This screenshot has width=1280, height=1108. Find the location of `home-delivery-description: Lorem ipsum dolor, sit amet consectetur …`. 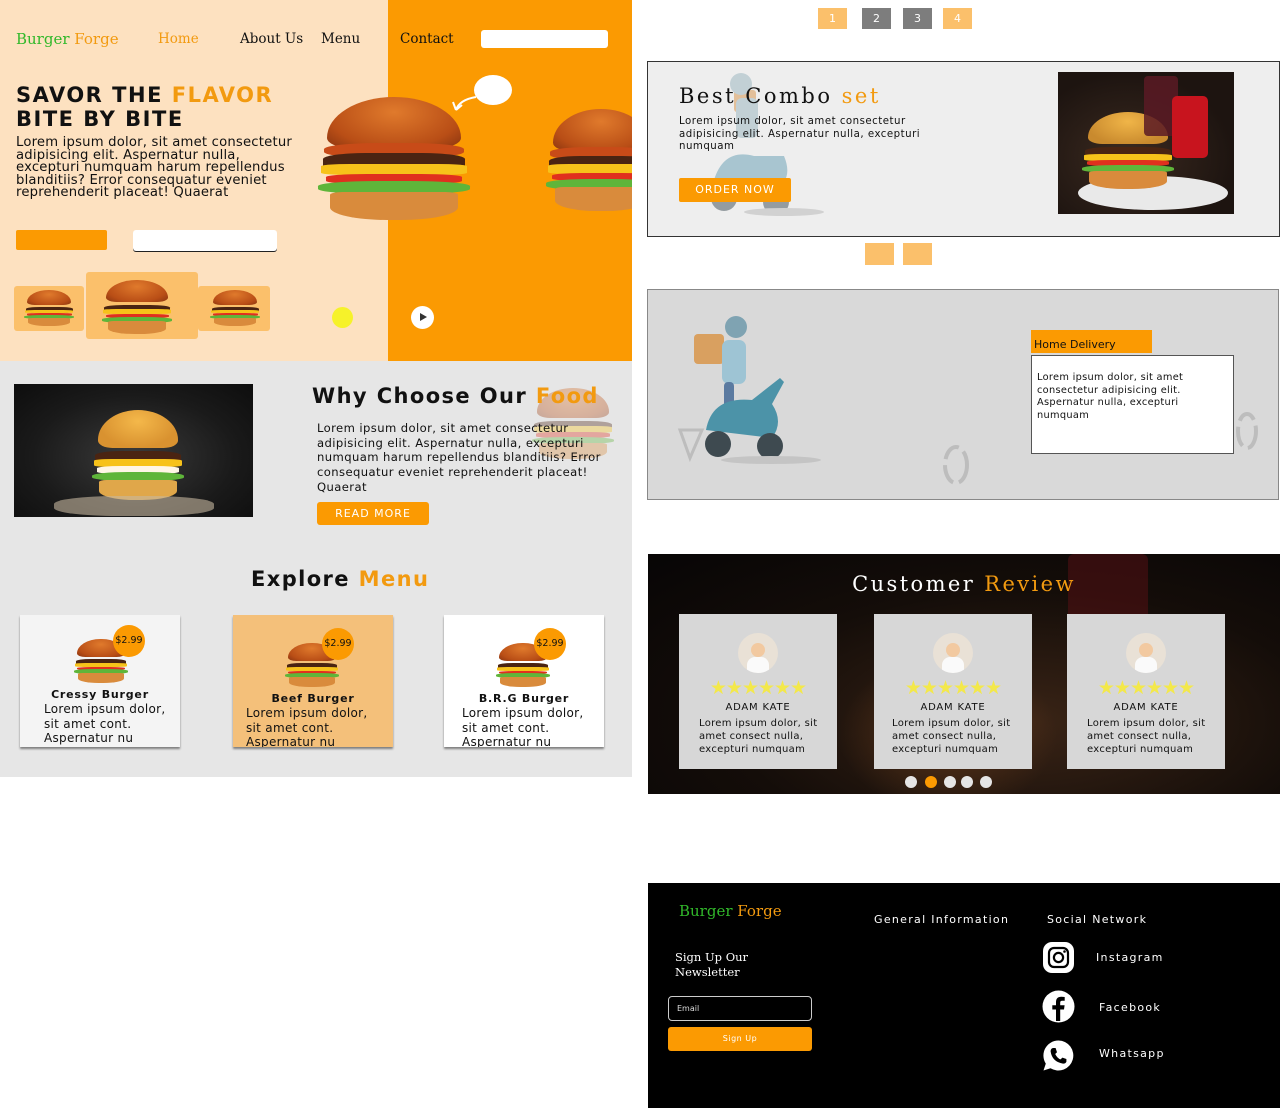

home-delivery-description: Lorem ipsum dolor, sit amet consectetur … is located at coordinates (1132, 404).